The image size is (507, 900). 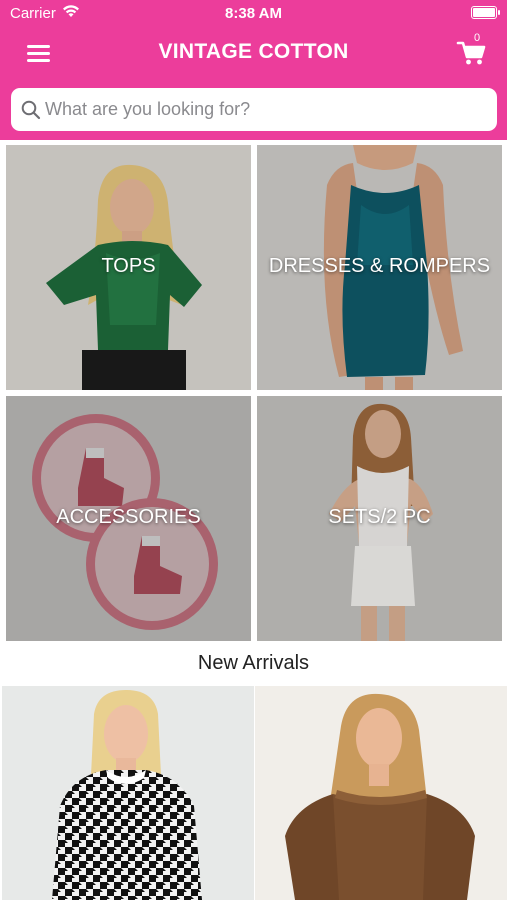 What do you see at coordinates (253, 663) in the screenshot?
I see `new-arrivals-heading: New Arrivals` at bounding box center [253, 663].